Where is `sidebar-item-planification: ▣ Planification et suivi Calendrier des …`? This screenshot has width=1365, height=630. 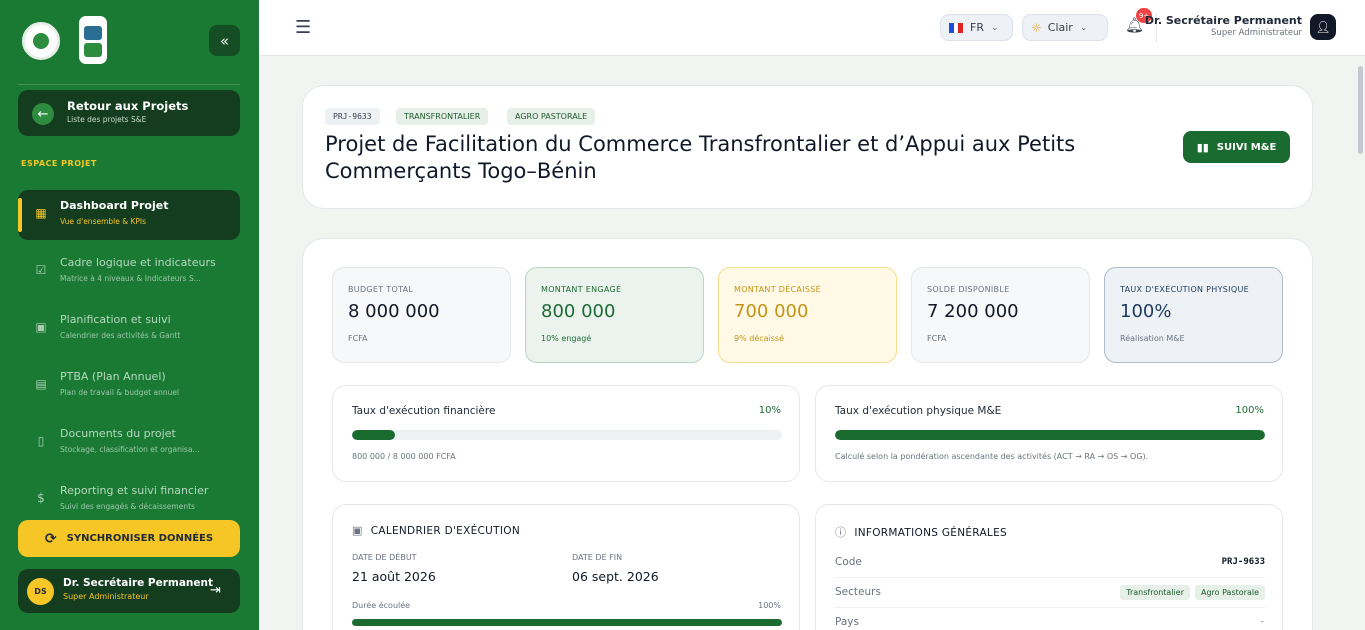 sidebar-item-planification: ▣ Planification et suivi Calendrier des … is located at coordinates (129, 329).